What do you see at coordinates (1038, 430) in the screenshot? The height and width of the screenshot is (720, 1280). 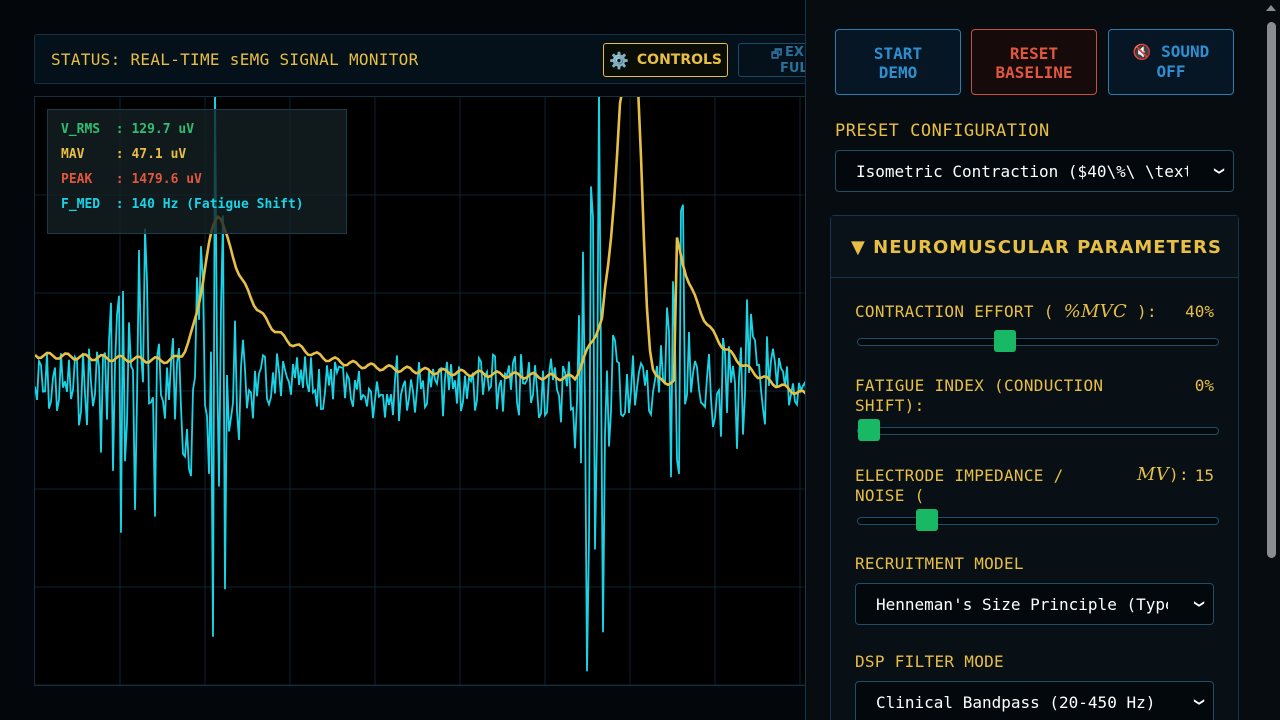 I see `fatigue-slider` at bounding box center [1038, 430].